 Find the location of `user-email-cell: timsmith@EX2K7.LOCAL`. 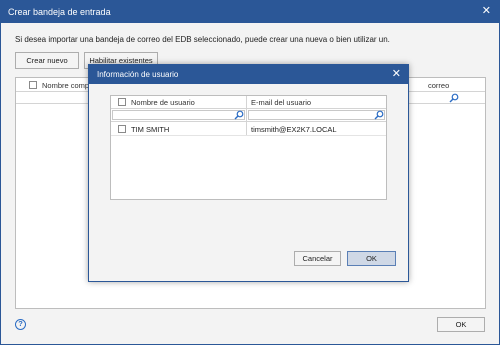

user-email-cell: timsmith@EX2K7.LOCAL is located at coordinates (294, 129).